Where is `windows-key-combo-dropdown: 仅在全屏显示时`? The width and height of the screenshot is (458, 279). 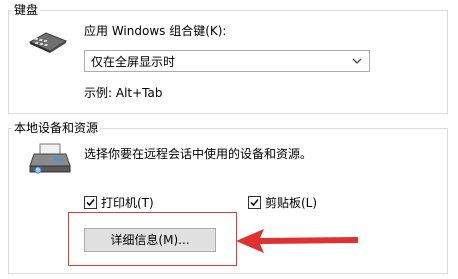 windows-key-combo-dropdown: 仅在全屏显示时 is located at coordinates (227, 61).